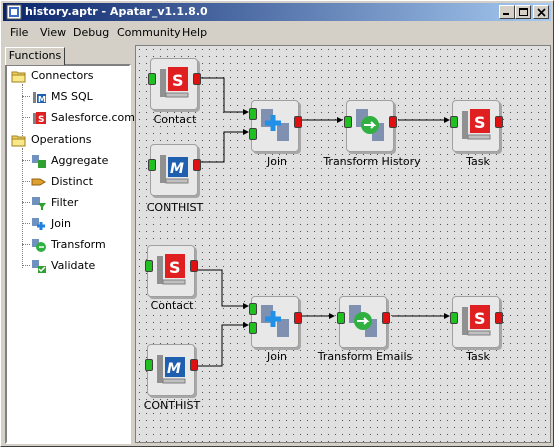 This screenshot has height=447, width=554. What do you see at coordinates (365, 356) in the screenshot?
I see `node-label: Transform Emails` at bounding box center [365, 356].